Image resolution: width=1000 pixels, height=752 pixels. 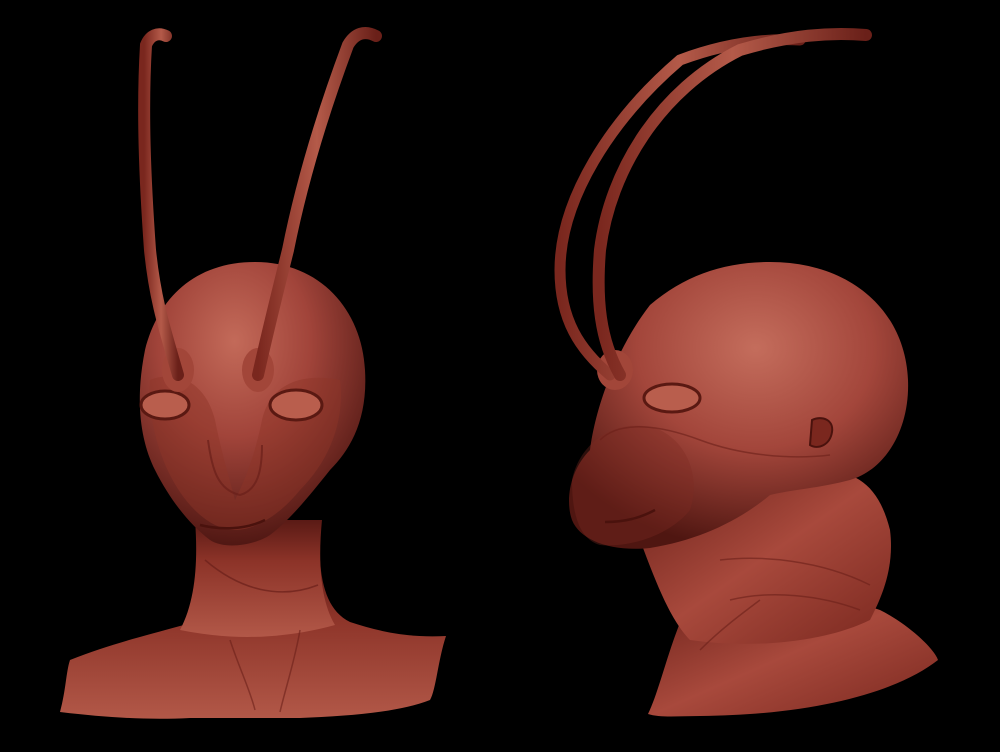 What do you see at coordinates (296, 405) in the screenshot?
I see `front-right-eye` at bounding box center [296, 405].